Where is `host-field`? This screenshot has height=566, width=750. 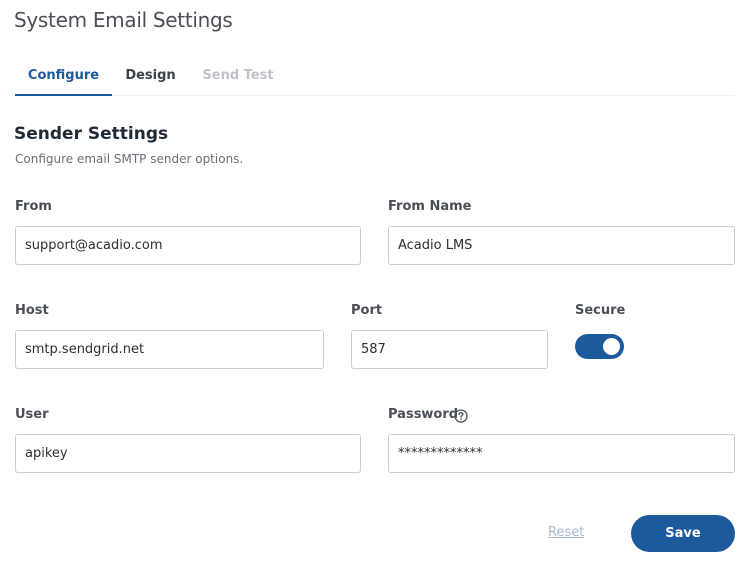 host-field is located at coordinates (169, 349).